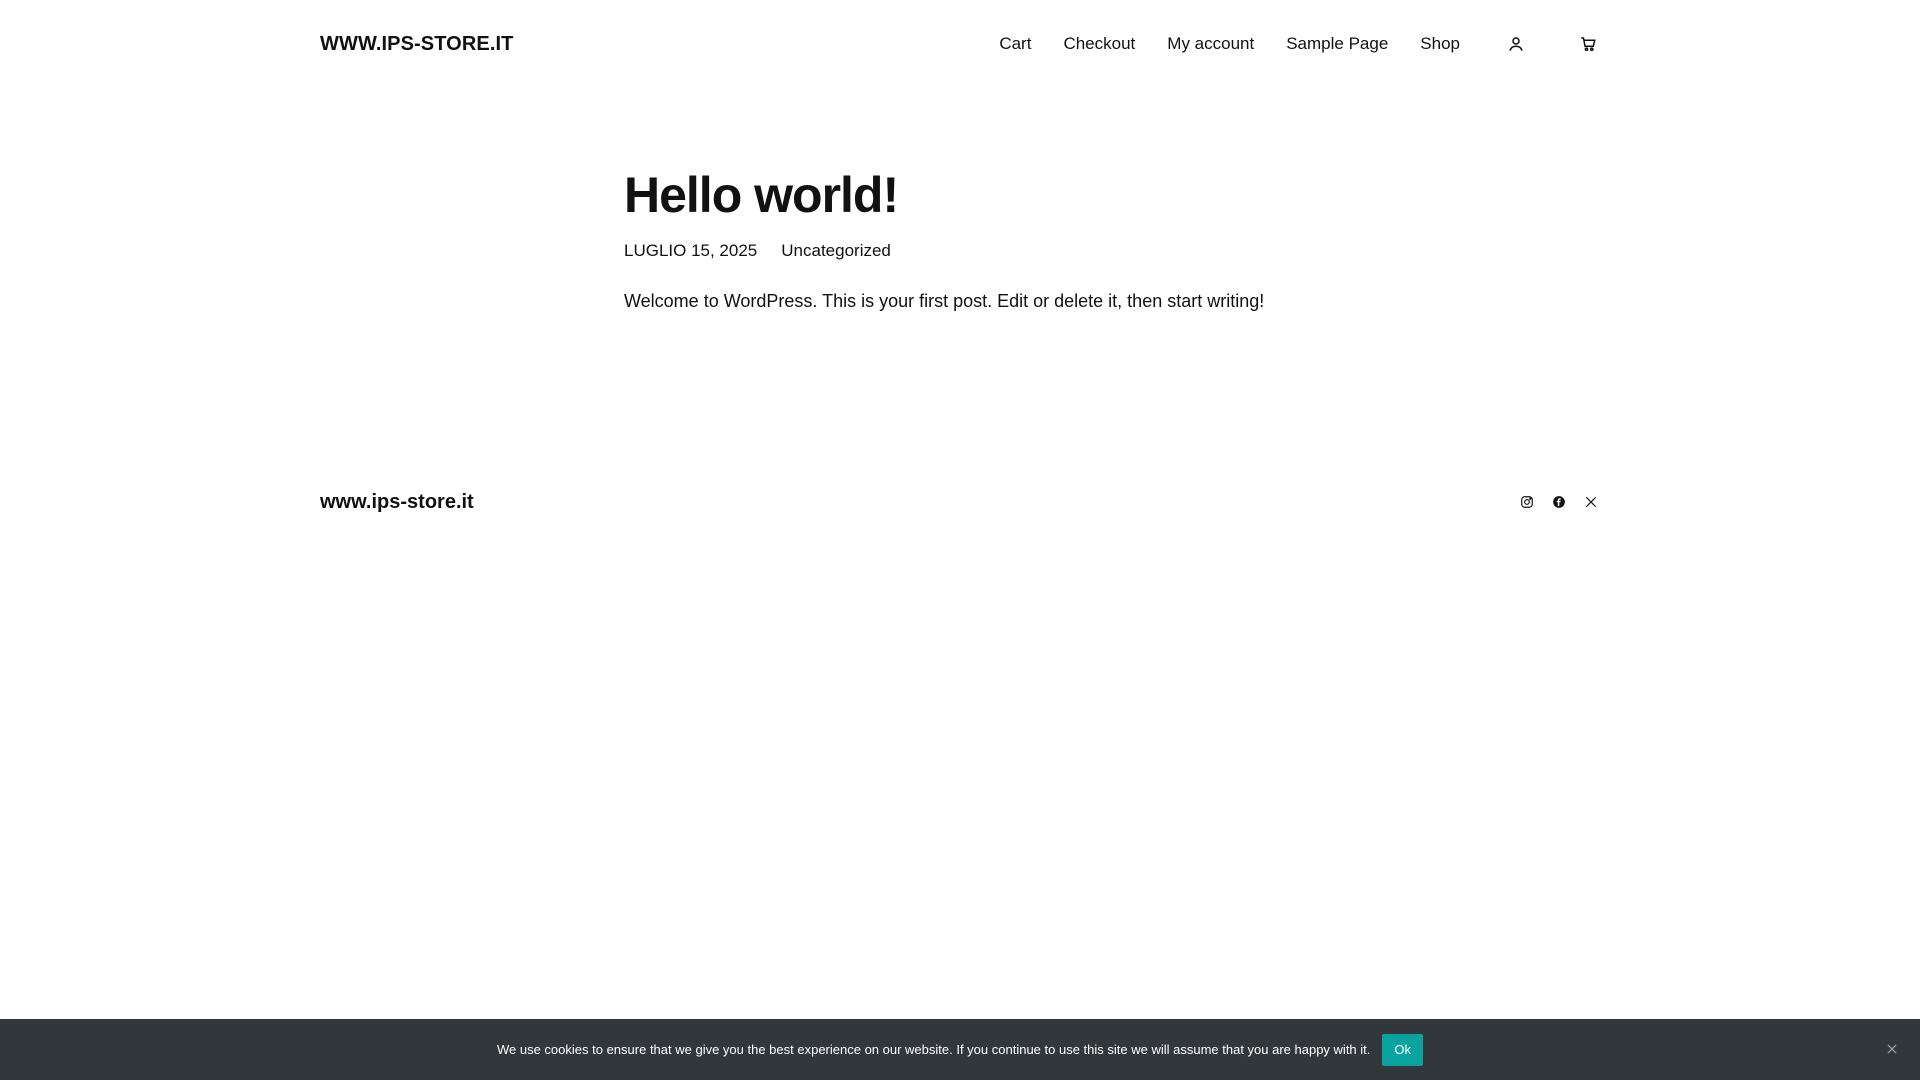 The image size is (1920, 1080). I want to click on site-title: WWW.IPS-STORE.IT, so click(416, 44).